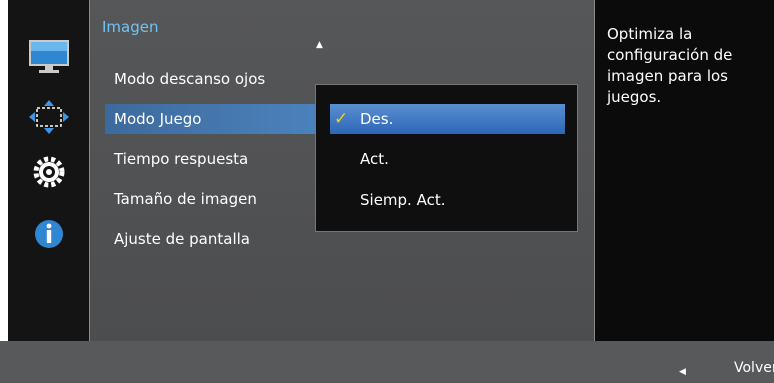  What do you see at coordinates (403, 200) in the screenshot?
I see `option-label: Siemp. Act.` at bounding box center [403, 200].